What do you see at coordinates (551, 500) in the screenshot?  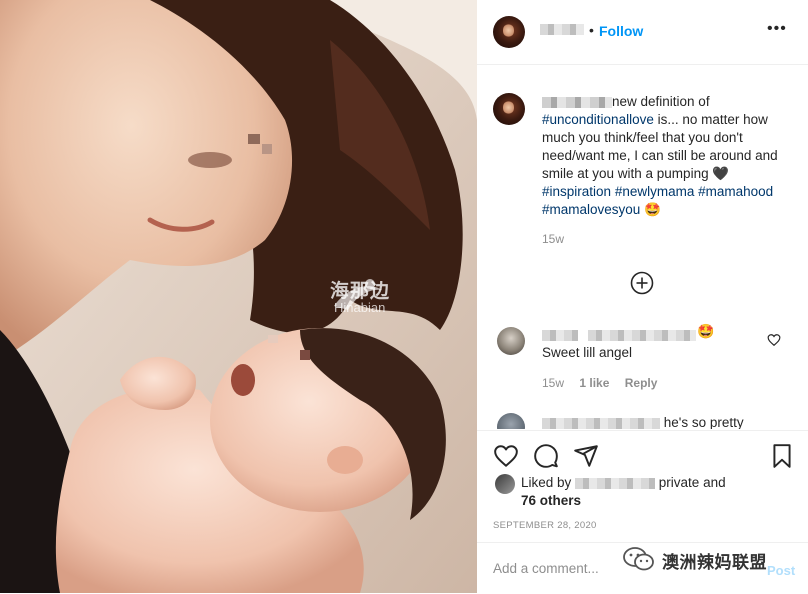 I see `others-count-link: 76 others` at bounding box center [551, 500].